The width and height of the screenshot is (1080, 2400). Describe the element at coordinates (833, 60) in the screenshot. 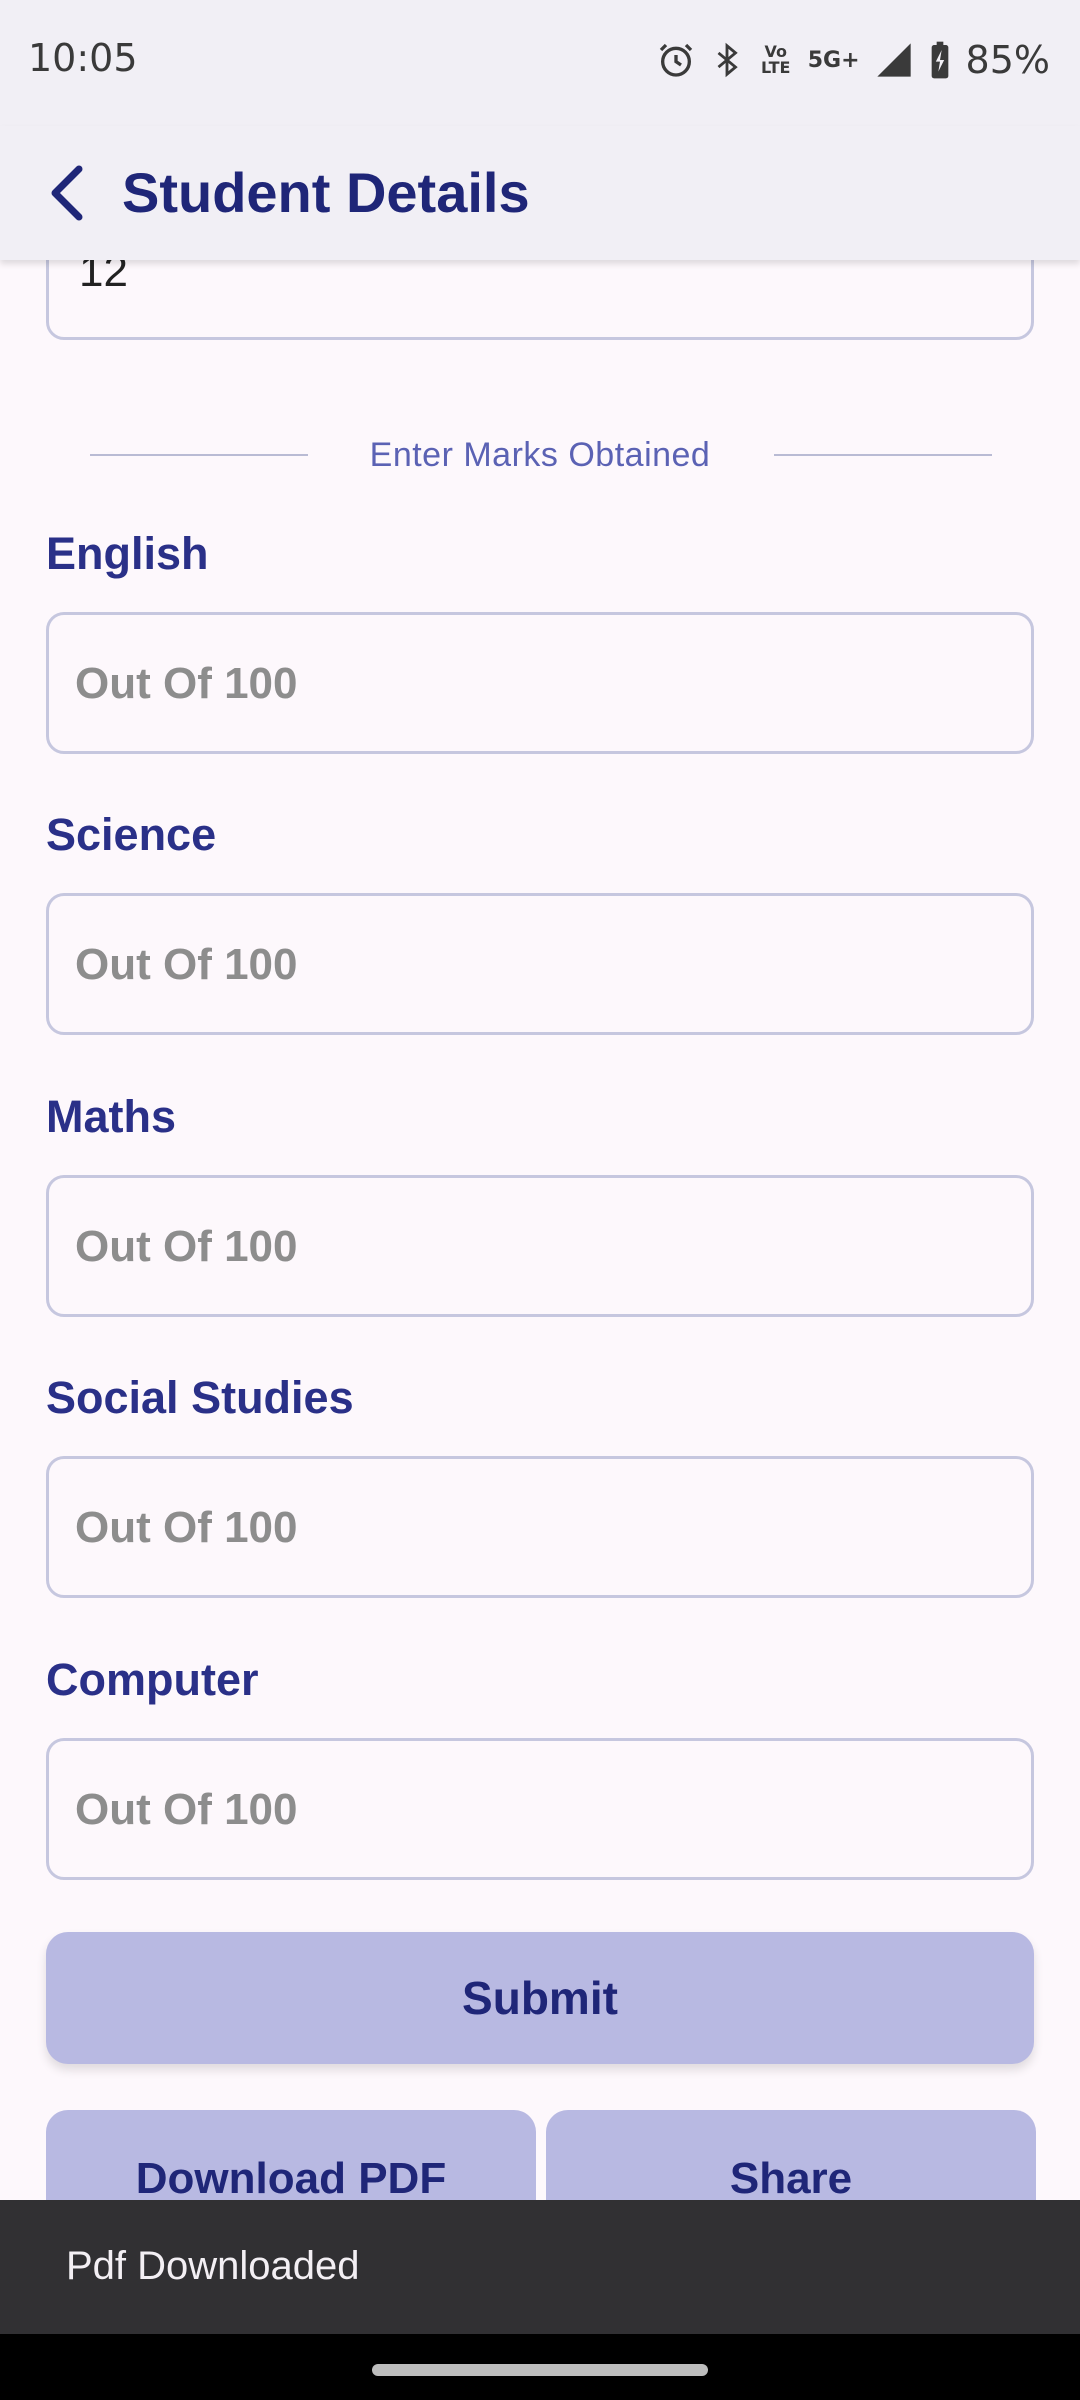

I see `network-type-icon: 5G+` at that location.